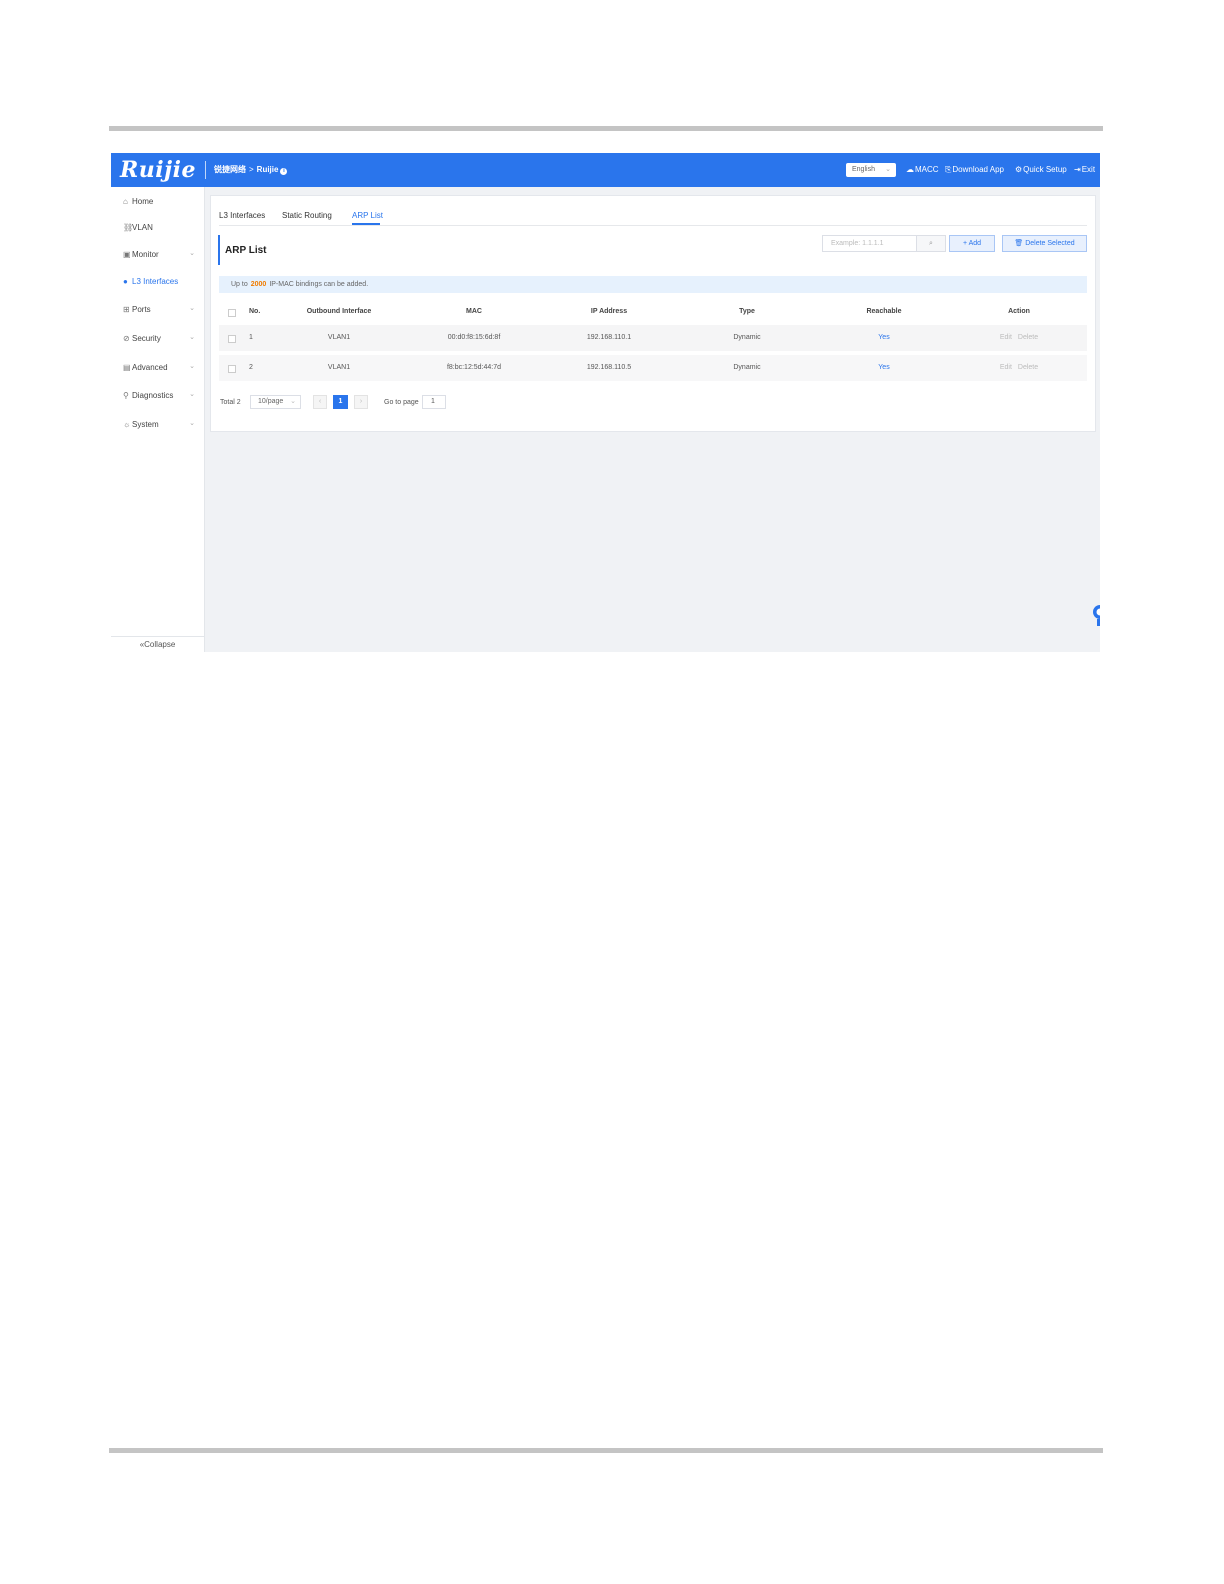 Image resolution: width=1224 pixels, height=1584 pixels. What do you see at coordinates (126, 395) in the screenshot?
I see `diagnostics-icon: ⚲` at bounding box center [126, 395].